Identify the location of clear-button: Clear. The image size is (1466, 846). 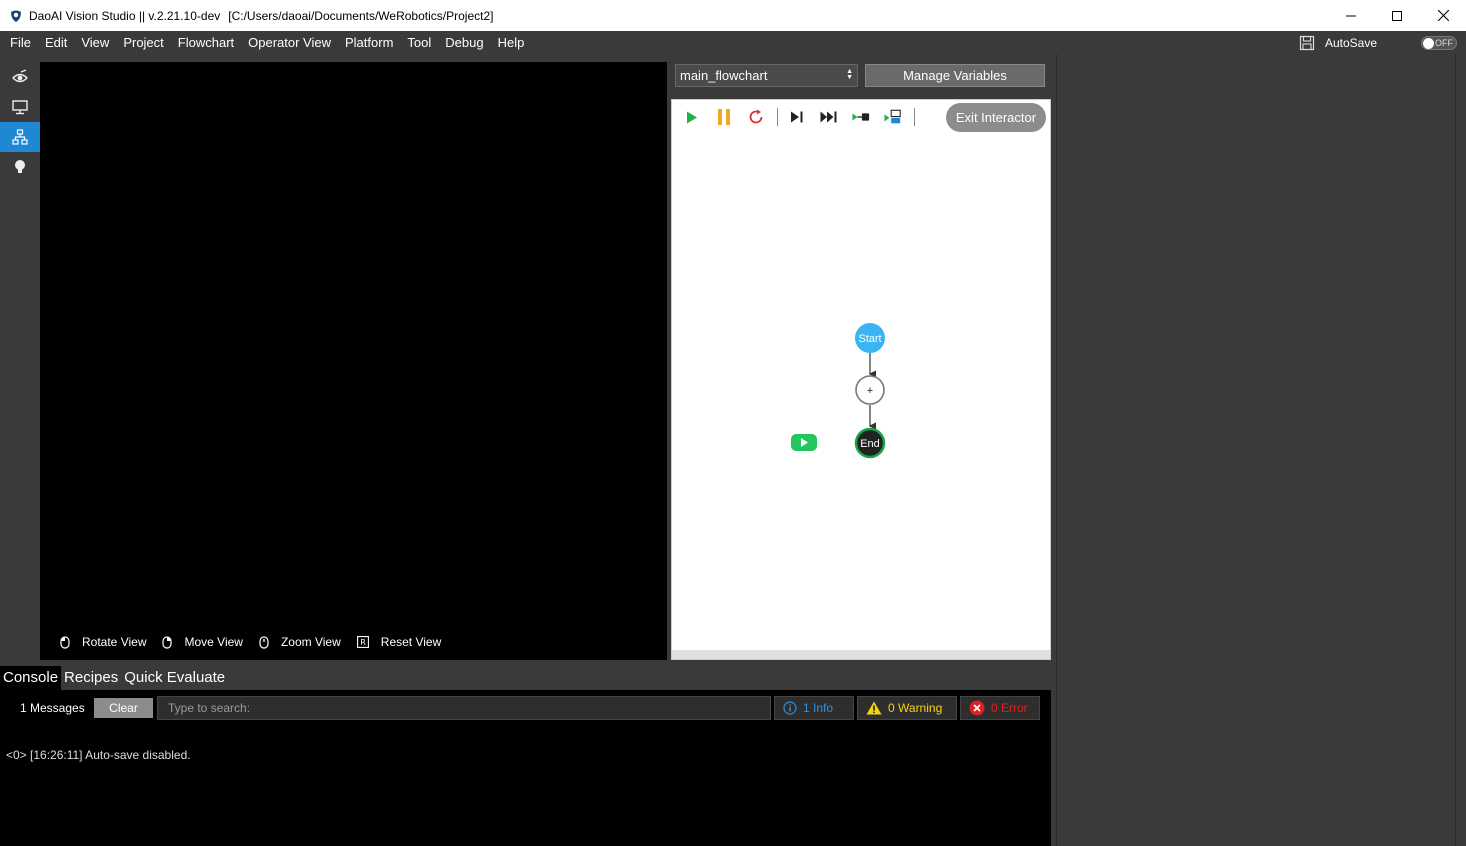
(123, 708).